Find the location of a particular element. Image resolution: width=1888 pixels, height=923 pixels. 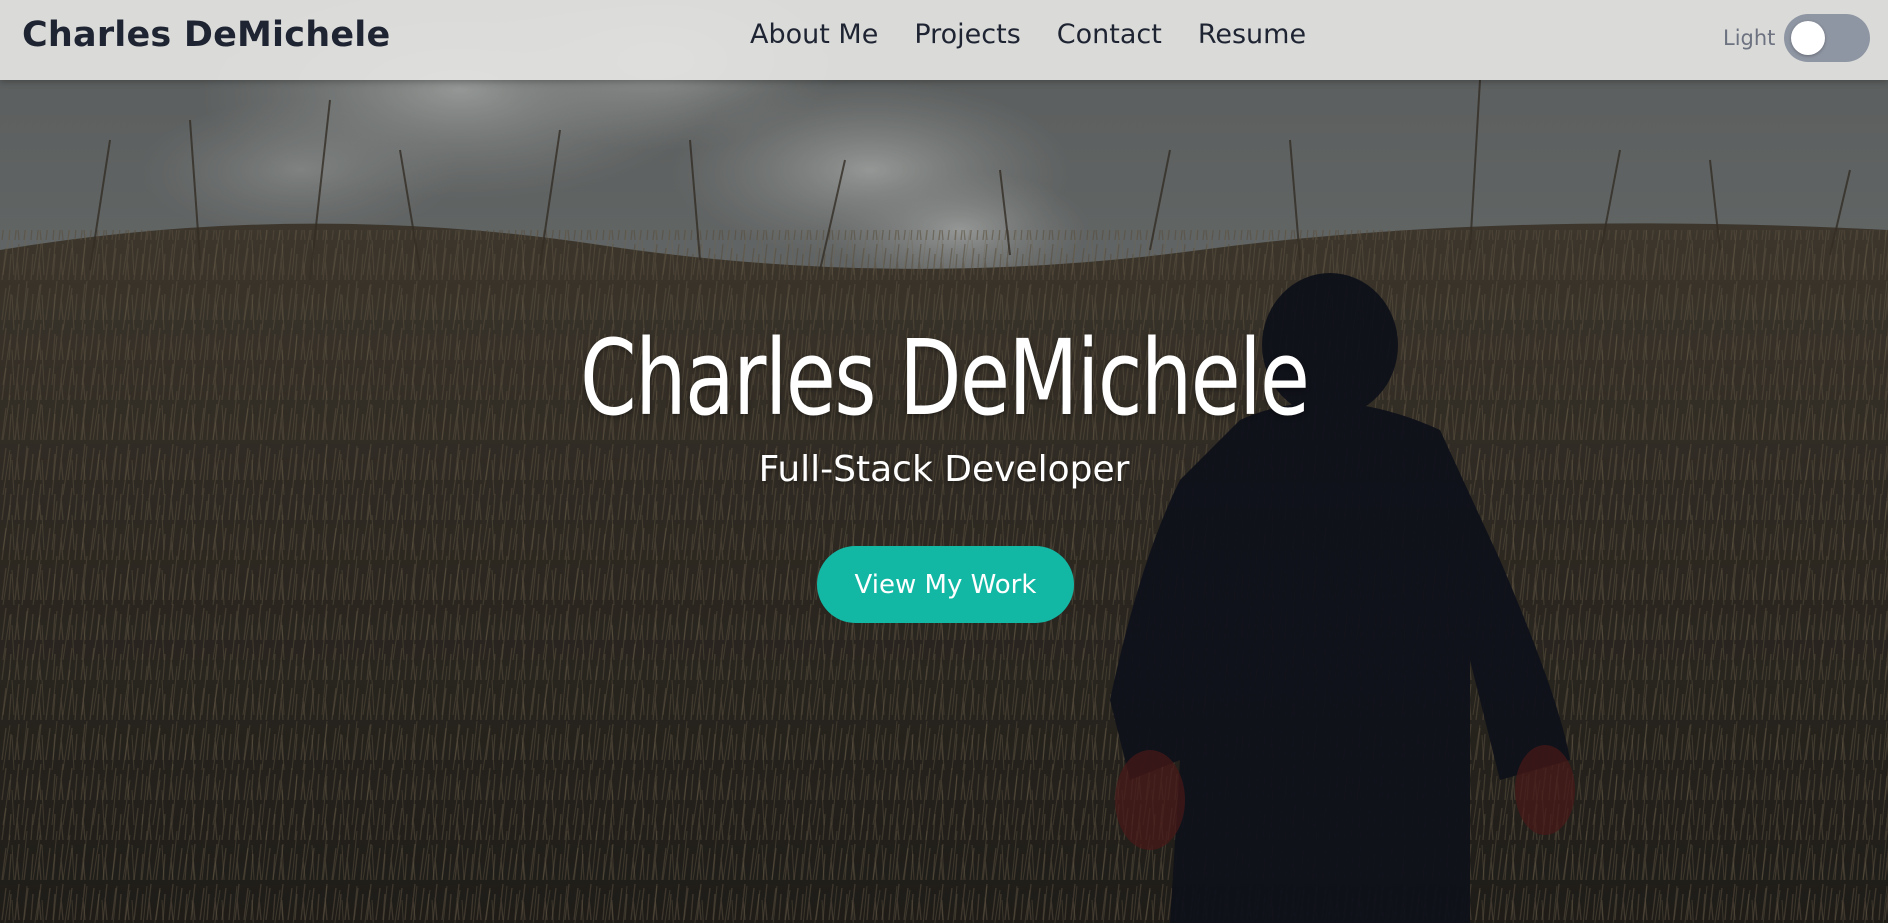

theme-toggle-switch is located at coordinates (1827, 38).